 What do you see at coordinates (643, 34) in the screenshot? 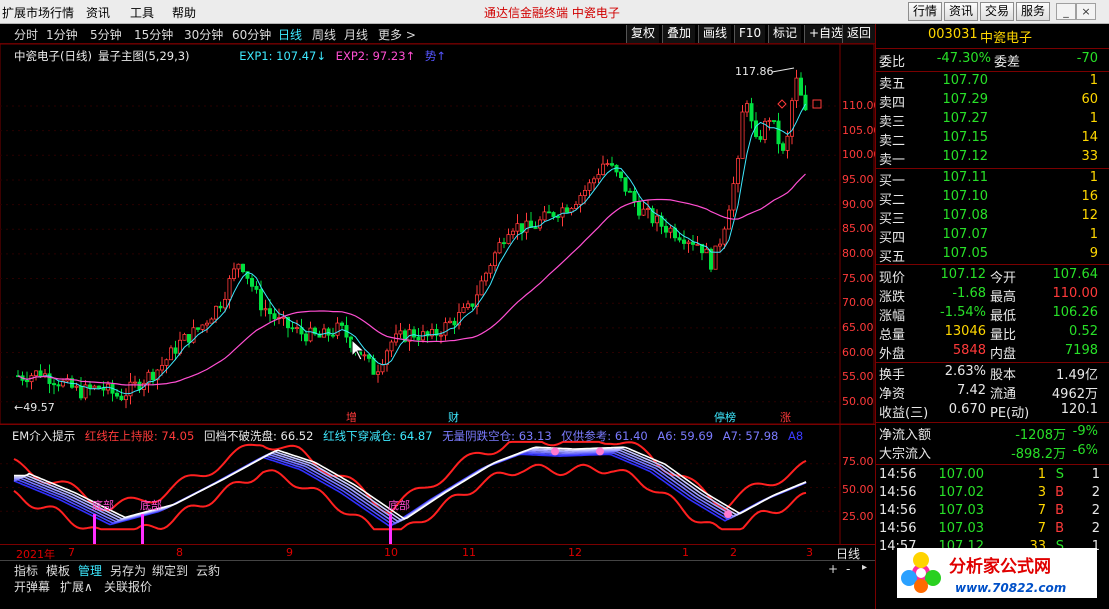
I see `adjust-button: 复权` at bounding box center [643, 34].